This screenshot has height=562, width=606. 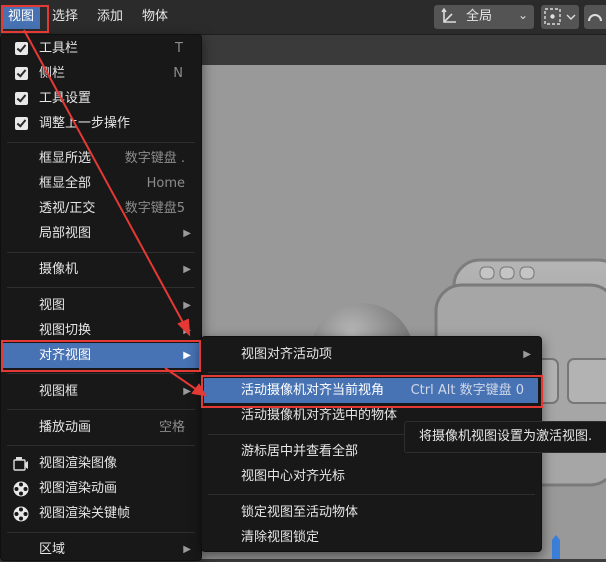 I want to click on menu-item-label: 调整上一步操作, so click(x=85, y=123).